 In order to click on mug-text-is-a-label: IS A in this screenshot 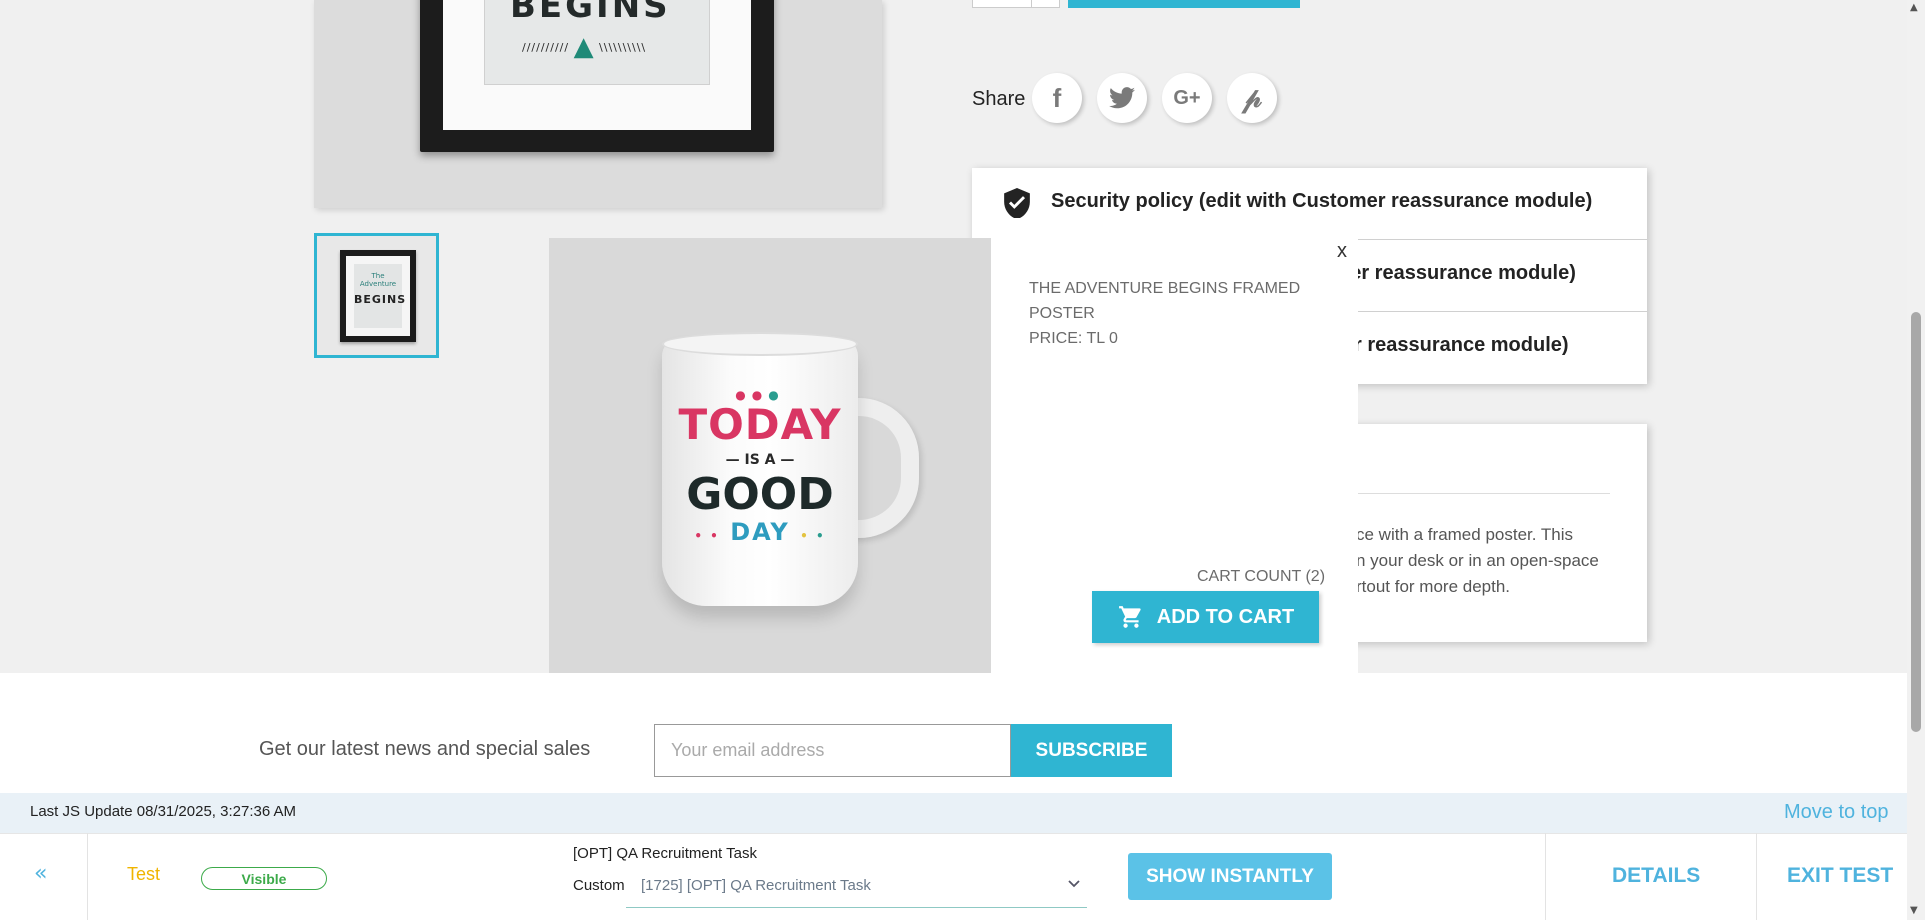, I will do `click(760, 460)`.